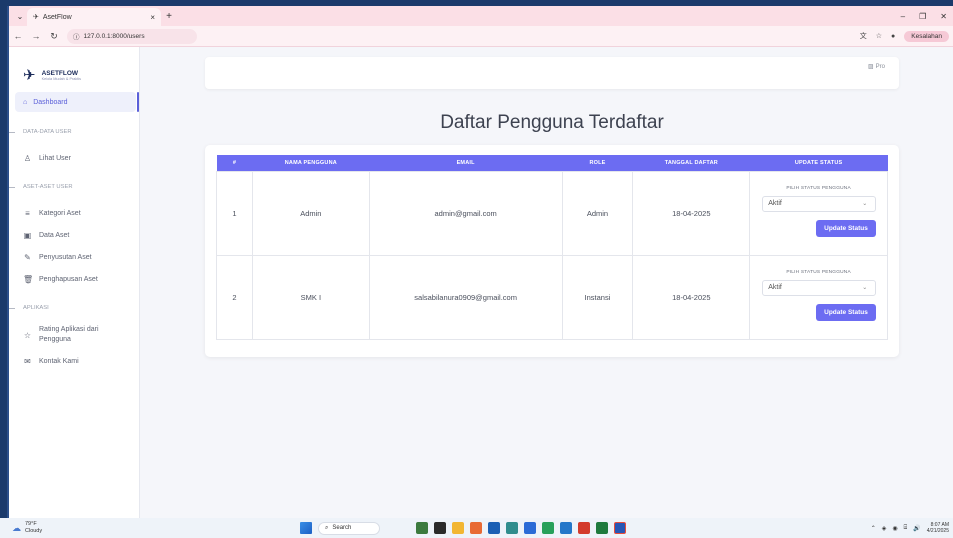 This screenshot has height=538, width=953. Describe the element at coordinates (620, 528) in the screenshot. I see `word-app-icon` at that location.